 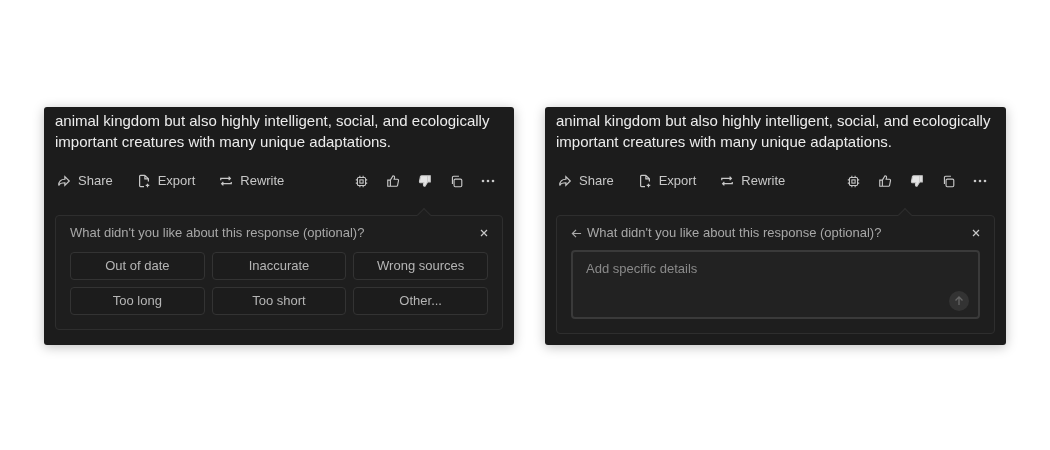 What do you see at coordinates (576, 233) in the screenshot?
I see `back-arrow-icon` at bounding box center [576, 233].